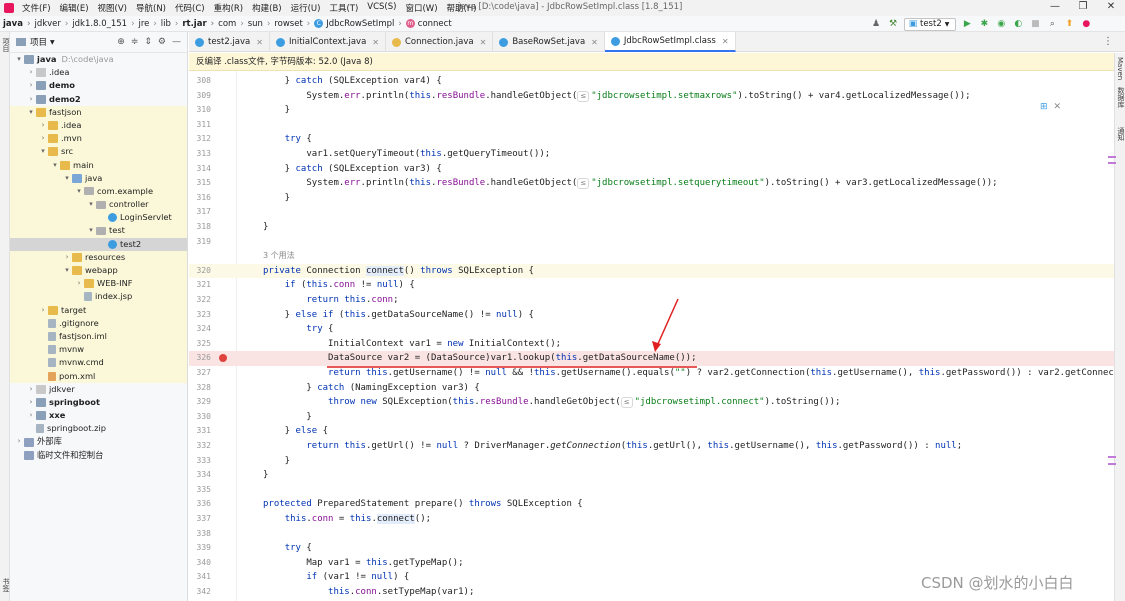 The height and width of the screenshot is (601, 1125). What do you see at coordinates (279, 256) in the screenshot?
I see `usages-hint: 3 个用法` at bounding box center [279, 256].